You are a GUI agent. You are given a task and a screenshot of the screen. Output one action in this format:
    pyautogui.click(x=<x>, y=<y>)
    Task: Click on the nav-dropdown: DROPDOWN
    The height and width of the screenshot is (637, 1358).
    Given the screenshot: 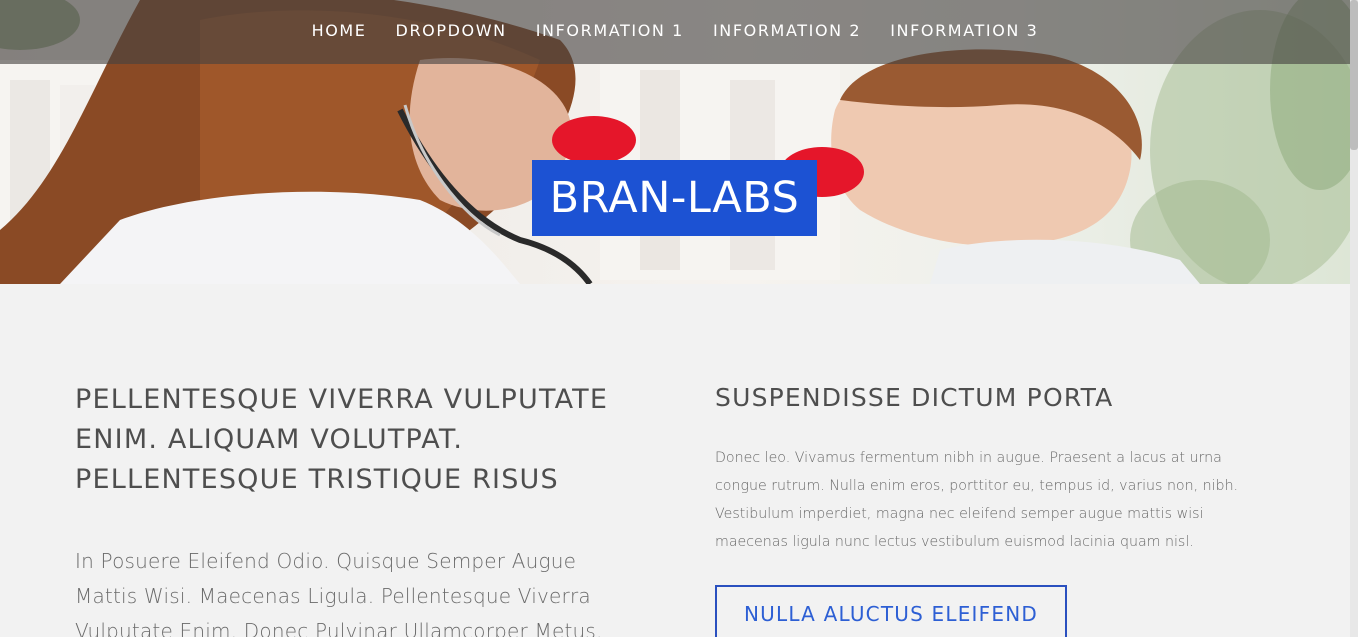 What is the action you would take?
    pyautogui.click(x=451, y=31)
    